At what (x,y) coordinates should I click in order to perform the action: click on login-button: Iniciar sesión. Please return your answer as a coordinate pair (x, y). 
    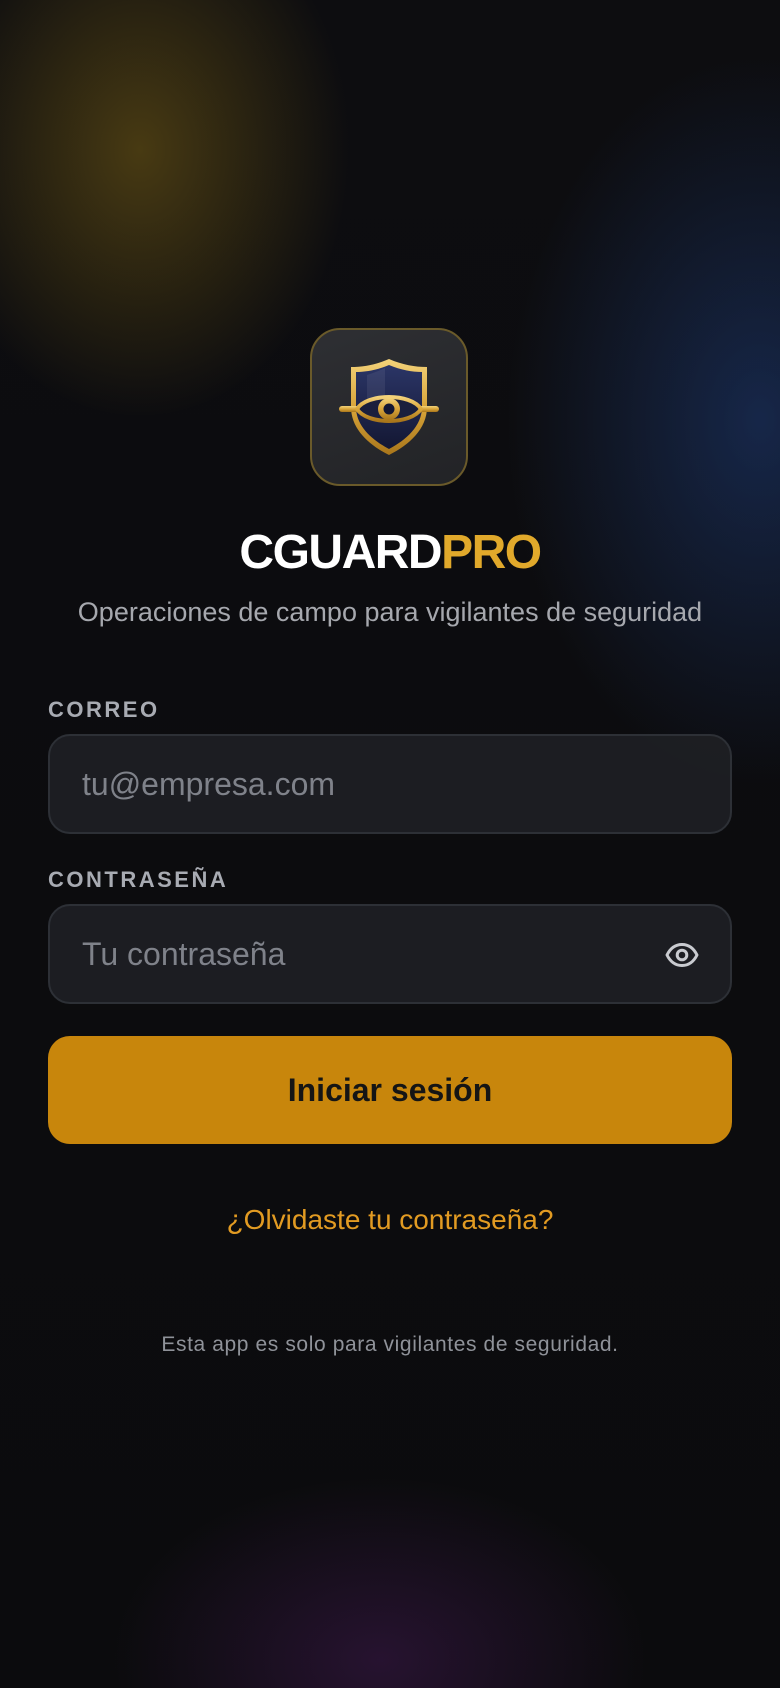
    Looking at the image, I should click on (390, 1090).